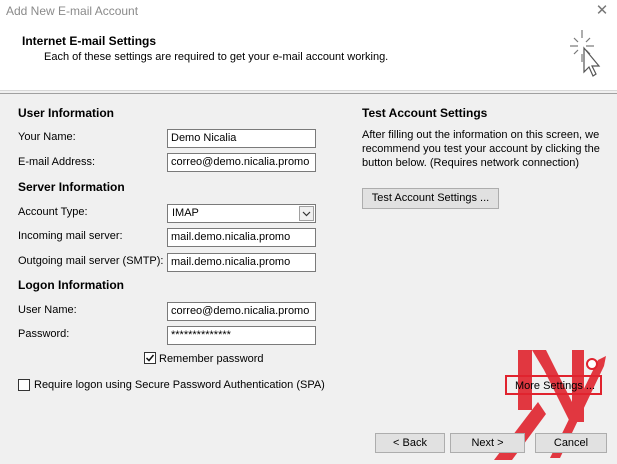 The height and width of the screenshot is (464, 617). What do you see at coordinates (53, 212) in the screenshot?
I see `account-type-label: Account Type:` at bounding box center [53, 212].